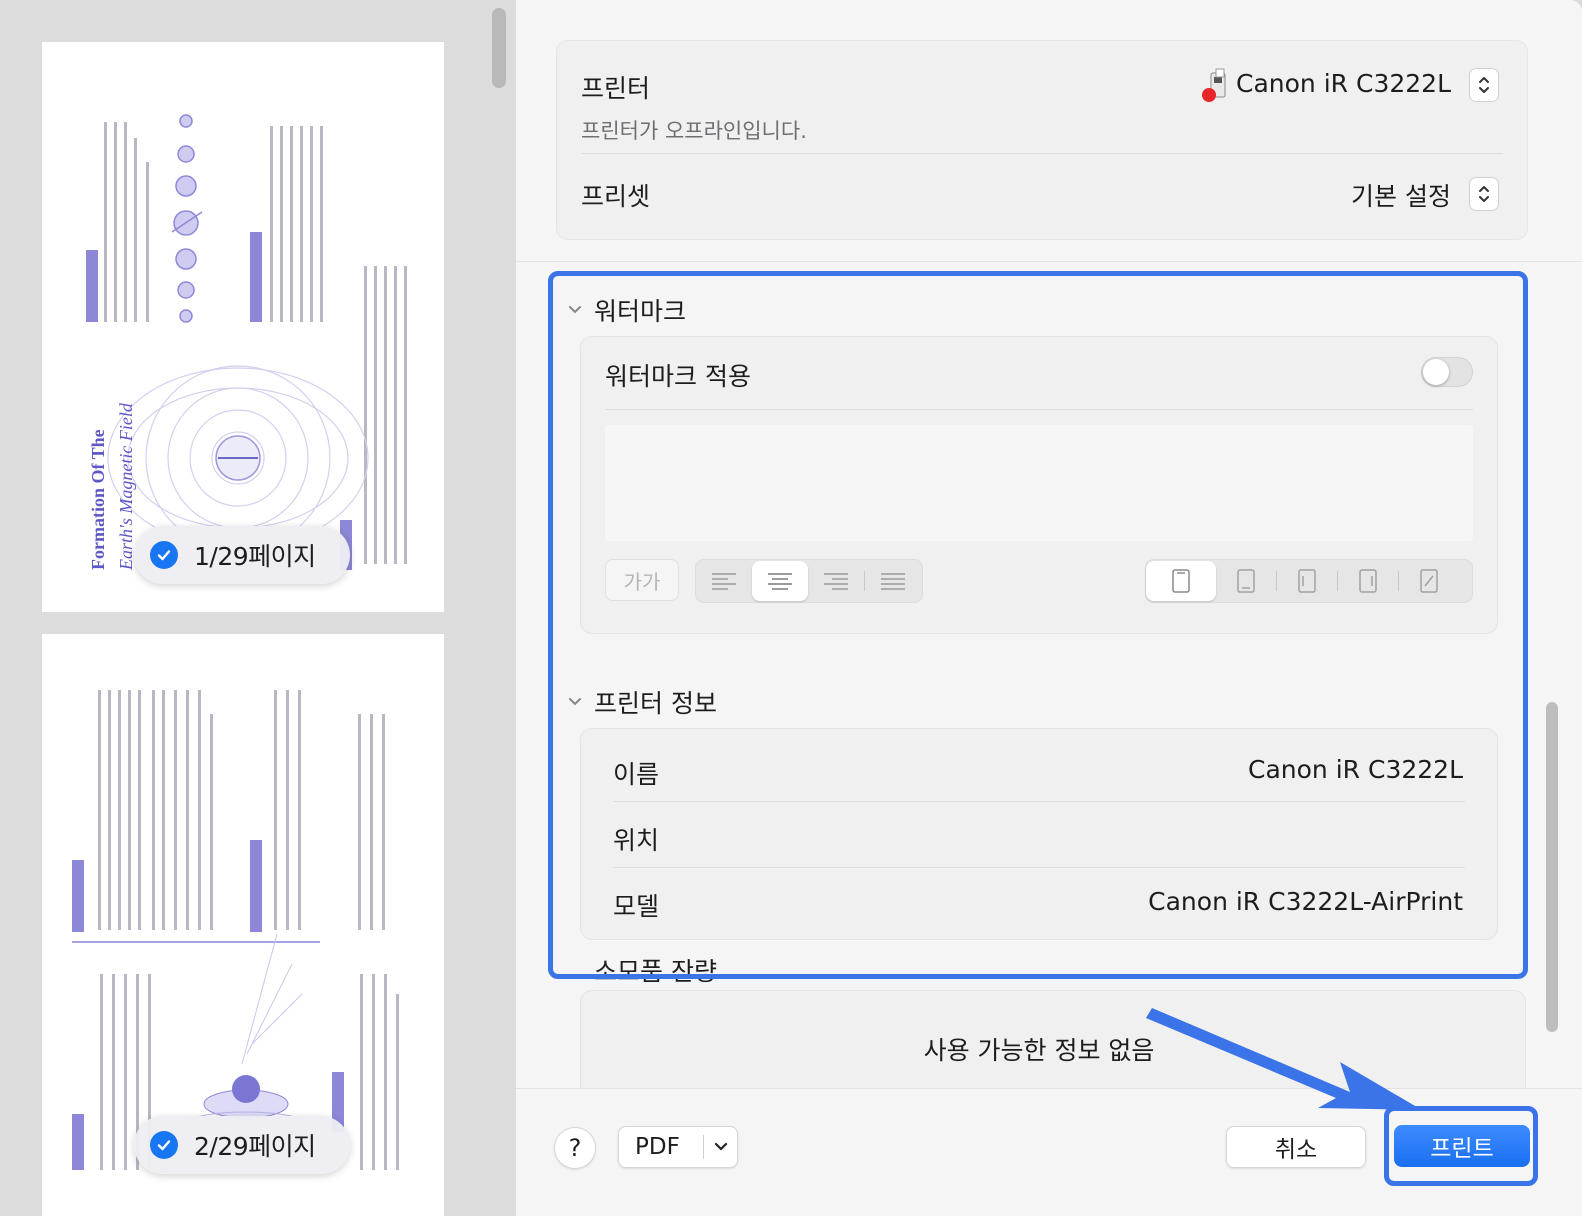  What do you see at coordinates (575, 1148) in the screenshot?
I see `help-button: ?` at bounding box center [575, 1148].